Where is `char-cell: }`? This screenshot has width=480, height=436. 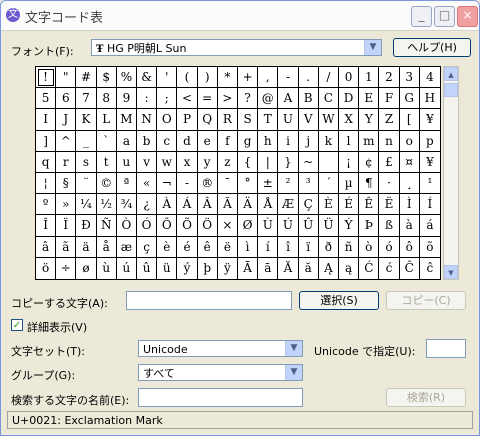 char-cell: } is located at coordinates (288, 162).